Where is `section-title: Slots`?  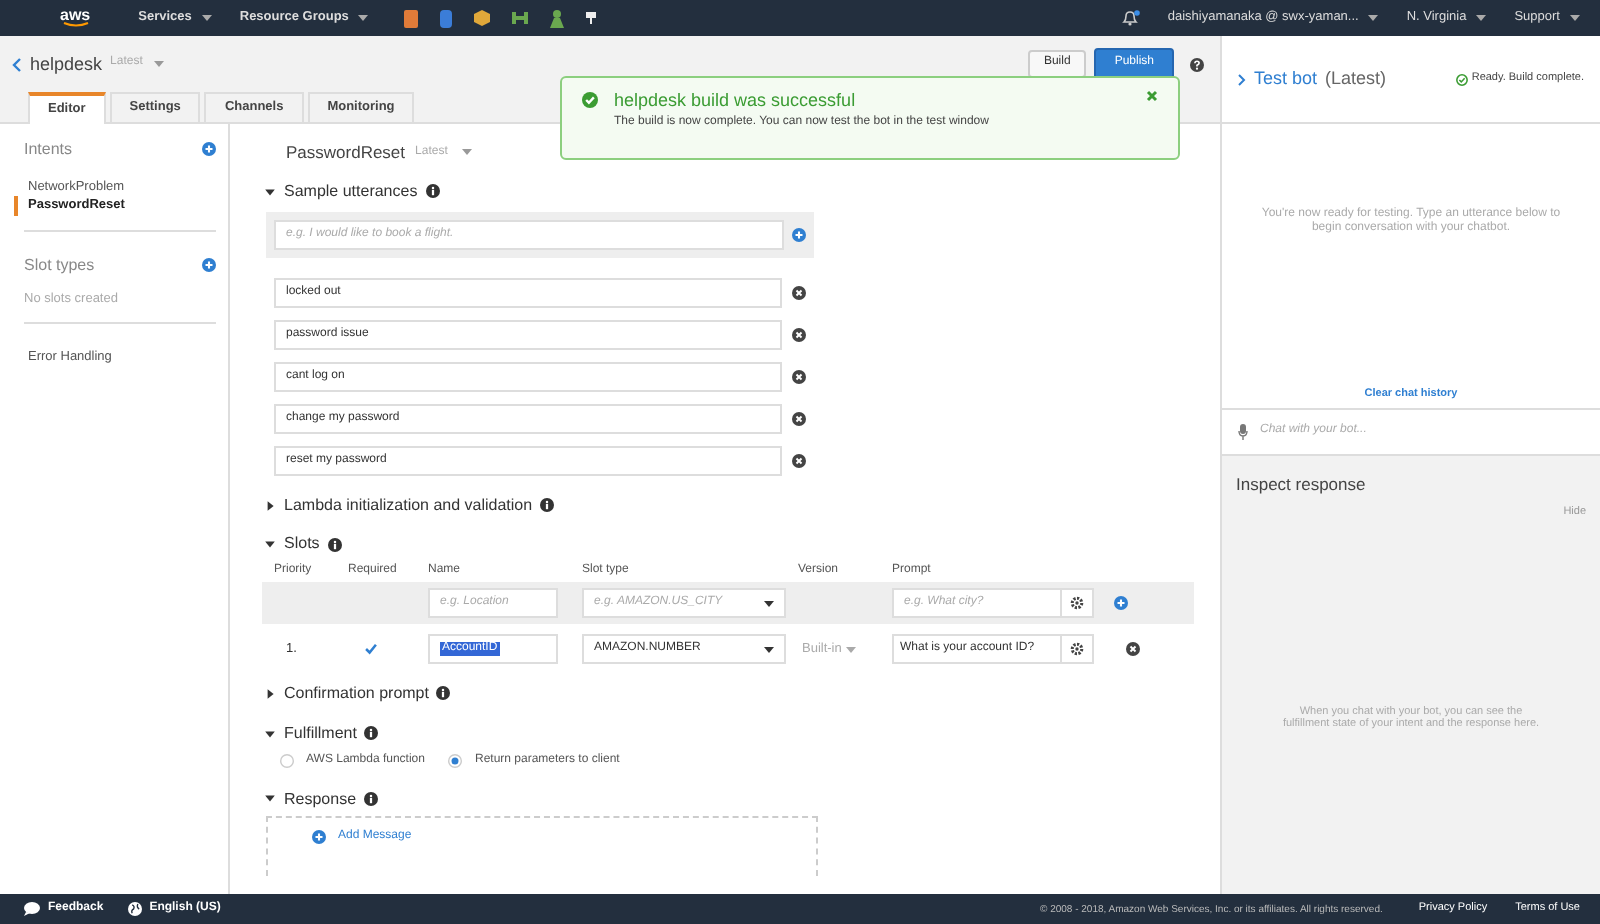 section-title: Slots is located at coordinates (302, 544).